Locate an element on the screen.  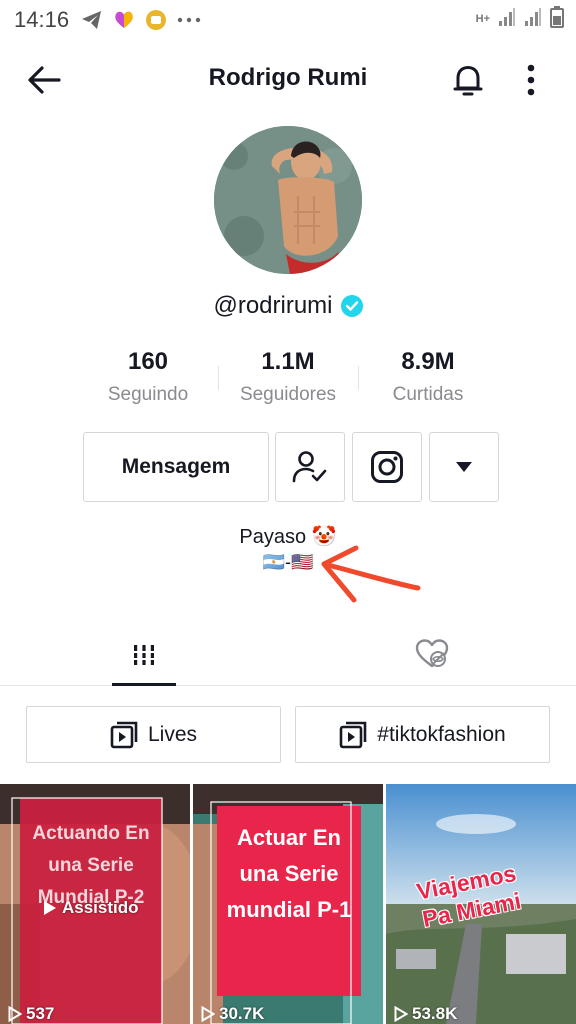
annotation-arrow-icon is located at coordinates (371, 574).